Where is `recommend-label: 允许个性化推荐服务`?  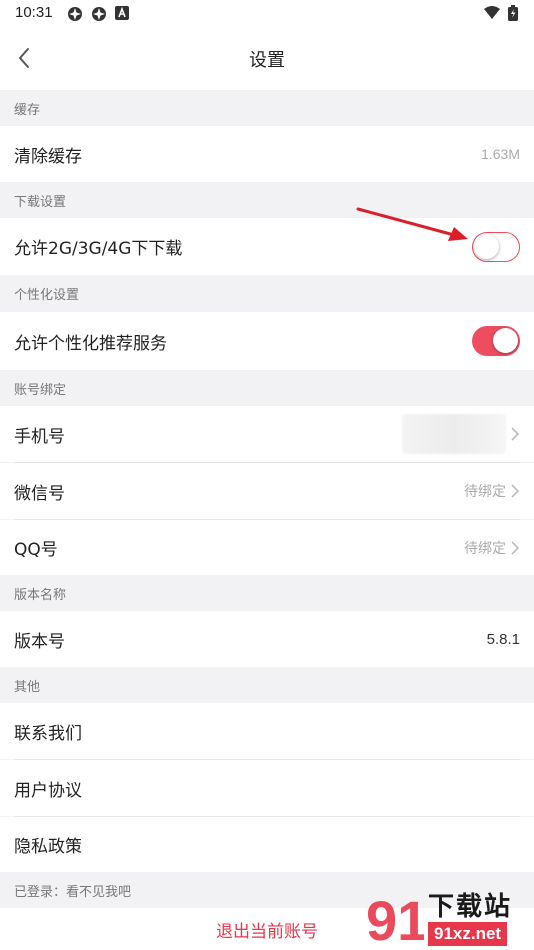
recommend-label: 允许个性化推荐服务 is located at coordinates (90, 343).